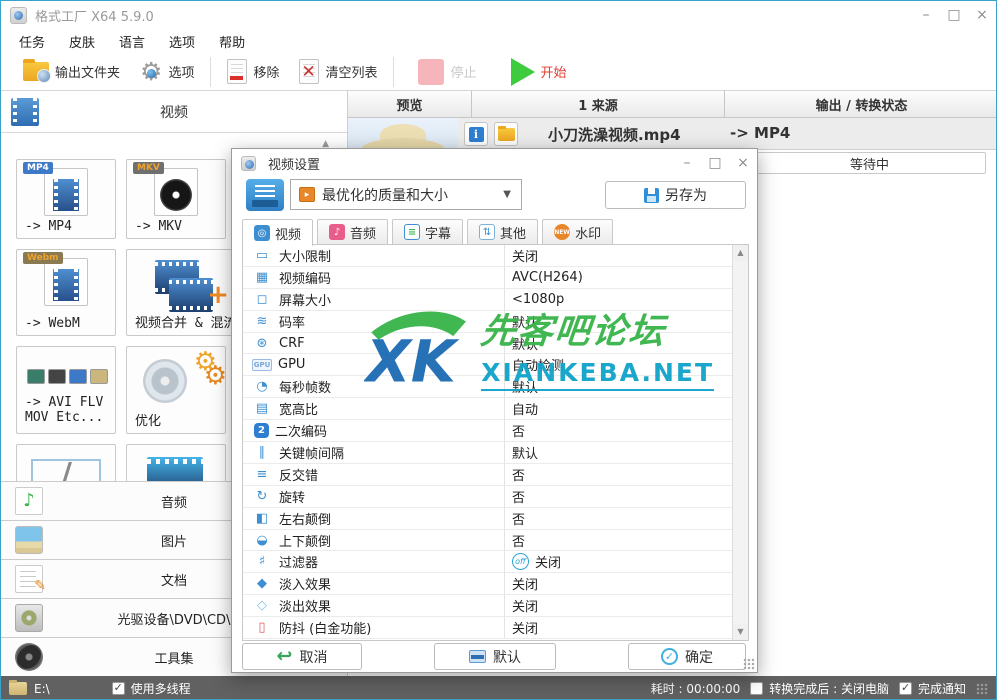 This screenshot has width=997, height=700. What do you see at coordinates (715, 163) in the screenshot?
I see `dialog-maximize-button: □` at bounding box center [715, 163].